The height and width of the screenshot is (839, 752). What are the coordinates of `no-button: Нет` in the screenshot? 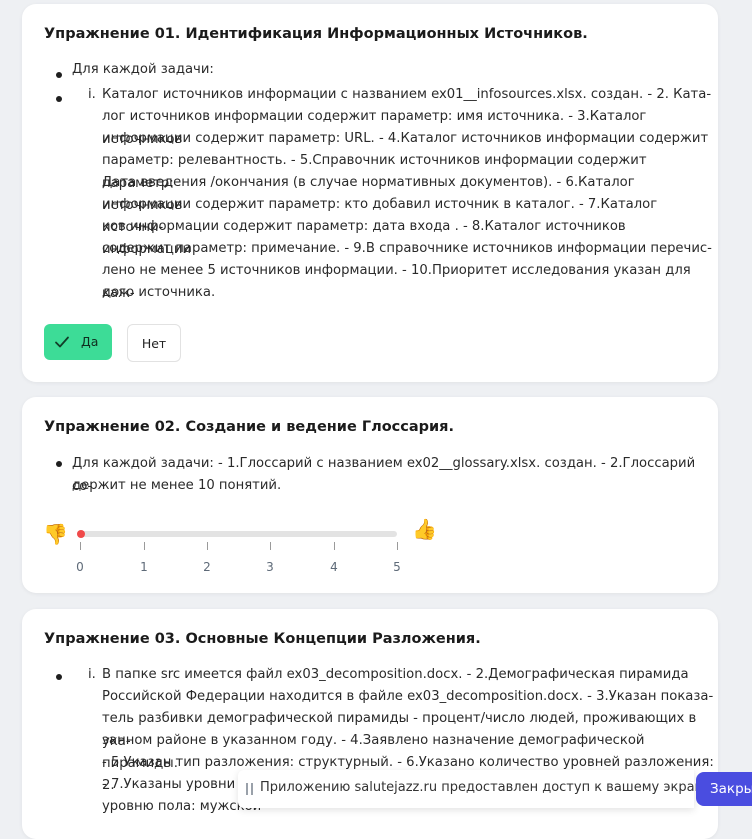 It's located at (154, 343).